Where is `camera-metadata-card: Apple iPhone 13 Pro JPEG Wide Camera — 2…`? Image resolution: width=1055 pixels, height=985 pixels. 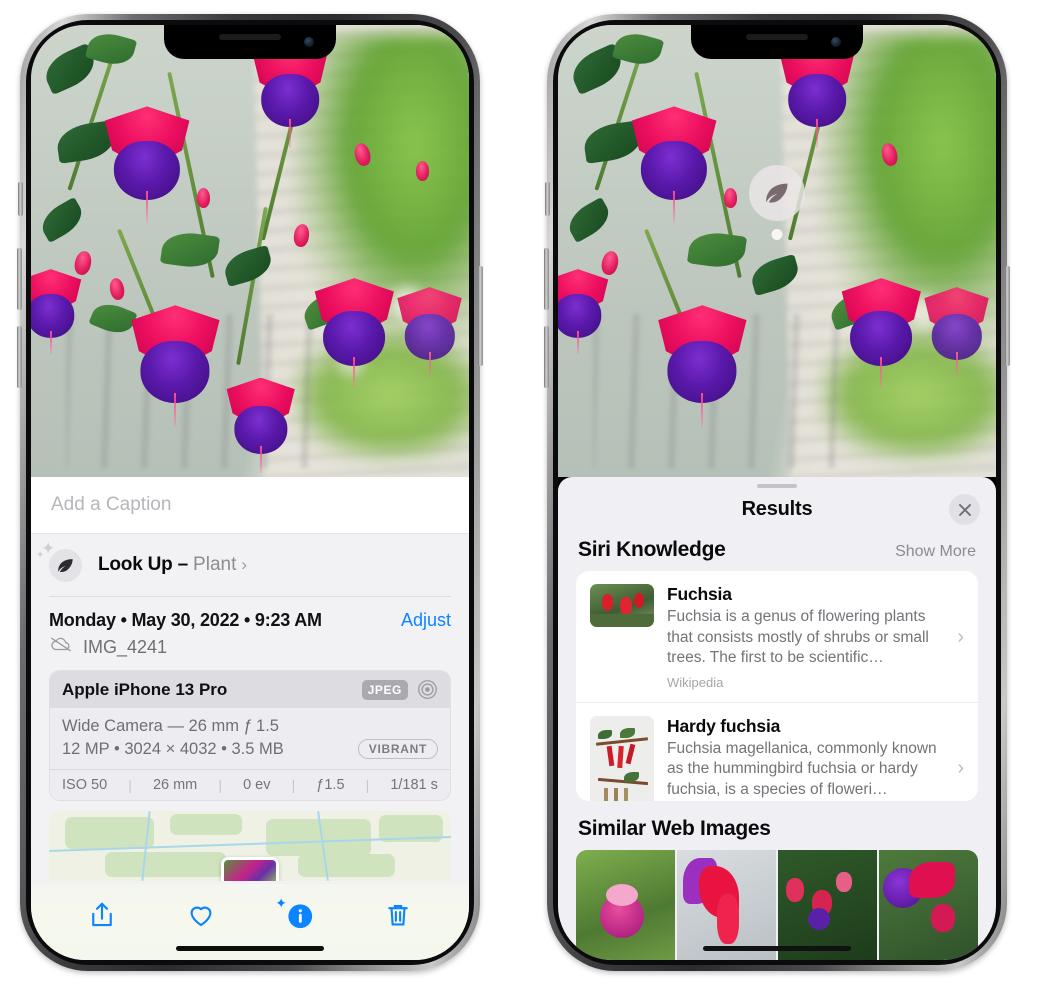 camera-metadata-card: Apple iPhone 13 Pro JPEG Wide Camera — 2… is located at coordinates (250, 735).